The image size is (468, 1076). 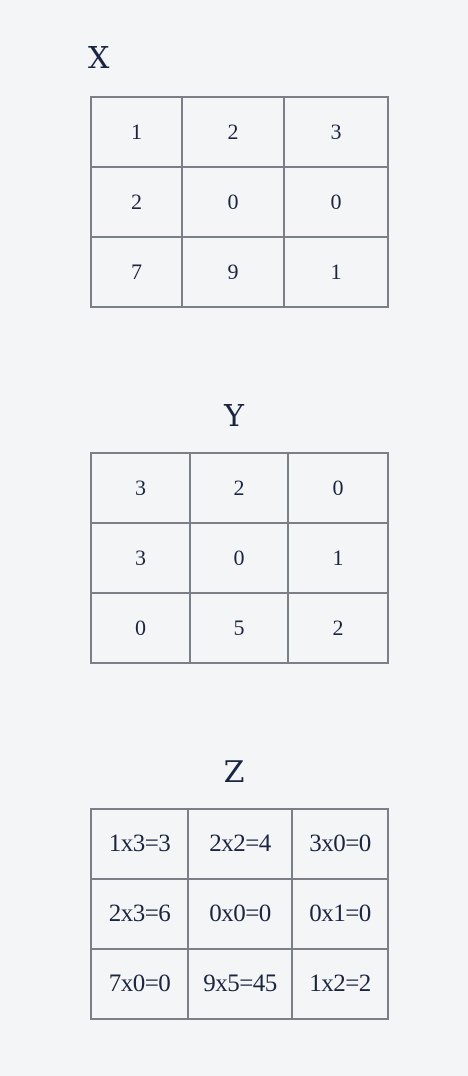 What do you see at coordinates (234, 772) in the screenshot?
I see `matrix-z-title: Z` at bounding box center [234, 772].